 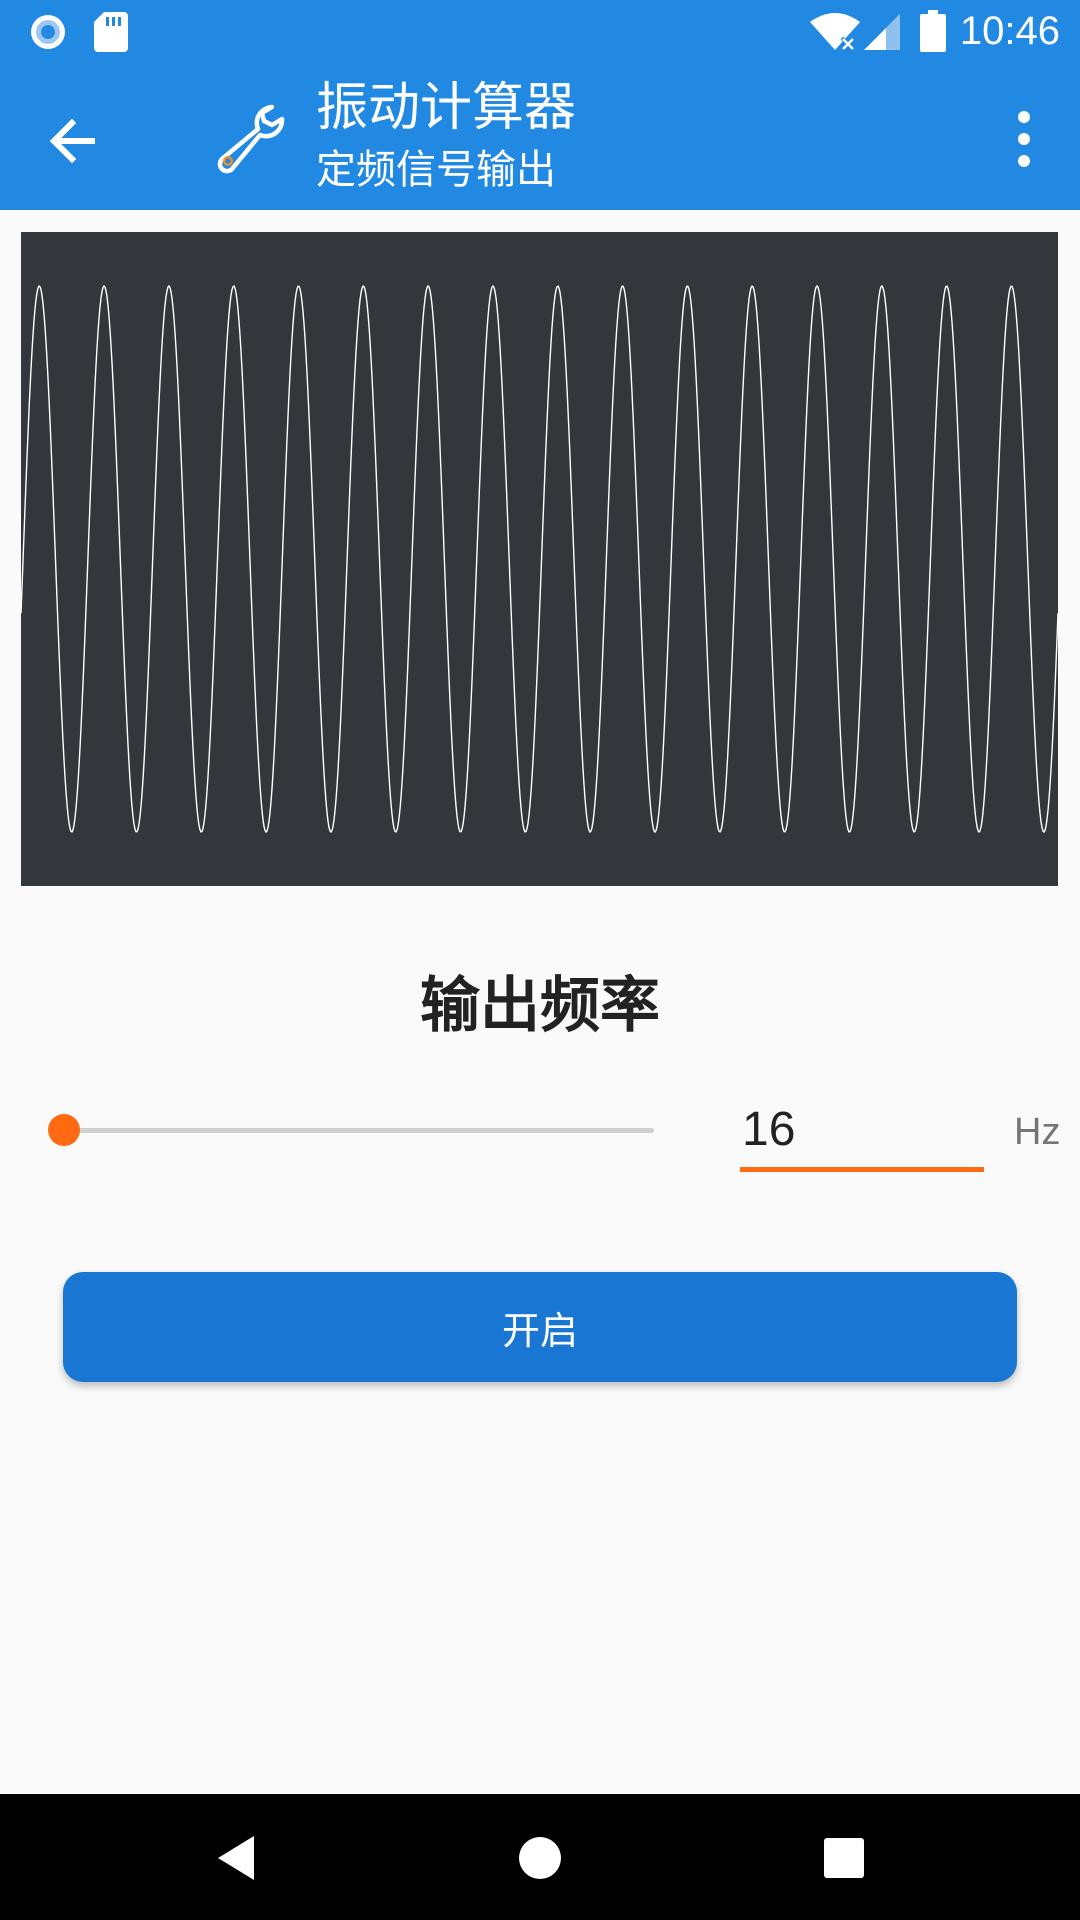 I want to click on more-vert-icon, so click(x=1024, y=139).